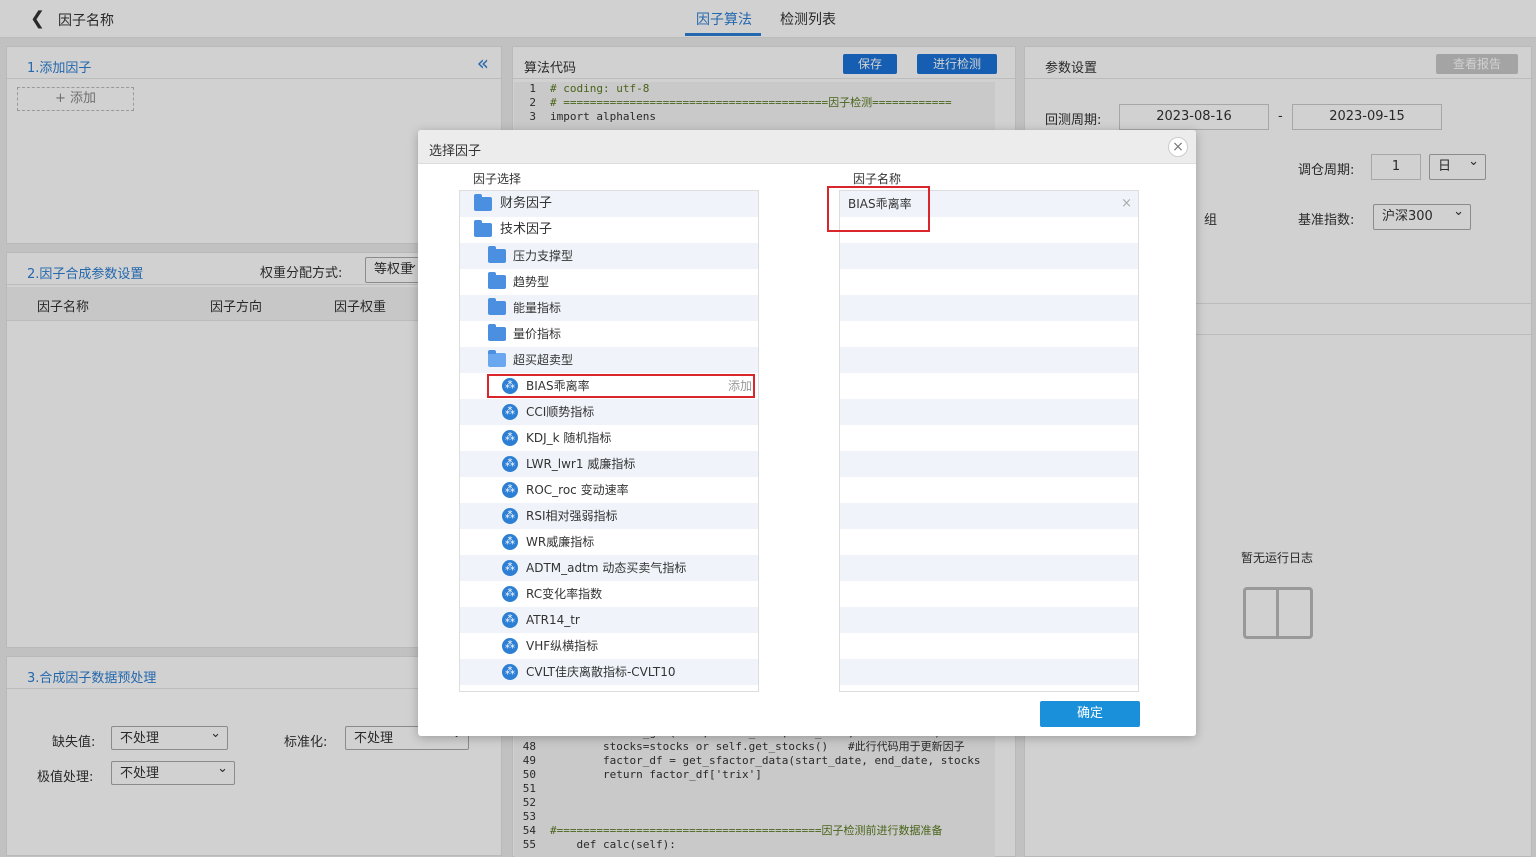 This screenshot has height=857, width=1536. Describe the element at coordinates (609, 620) in the screenshot. I see `factor-item: ⁂ ATR14_tr` at that location.